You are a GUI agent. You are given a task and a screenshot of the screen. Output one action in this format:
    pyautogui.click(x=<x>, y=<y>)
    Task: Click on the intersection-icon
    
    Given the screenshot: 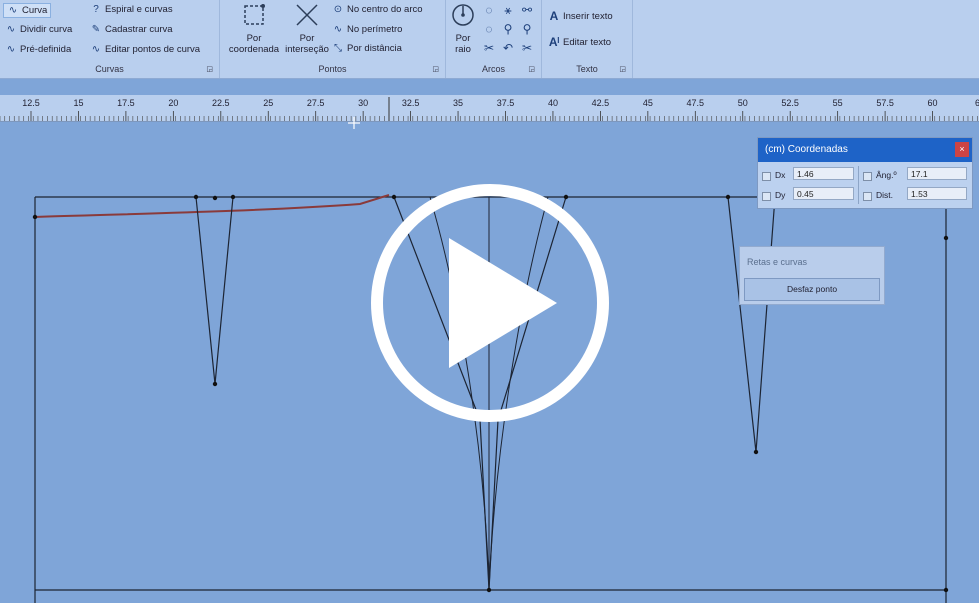 What is the action you would take?
    pyautogui.click(x=307, y=15)
    